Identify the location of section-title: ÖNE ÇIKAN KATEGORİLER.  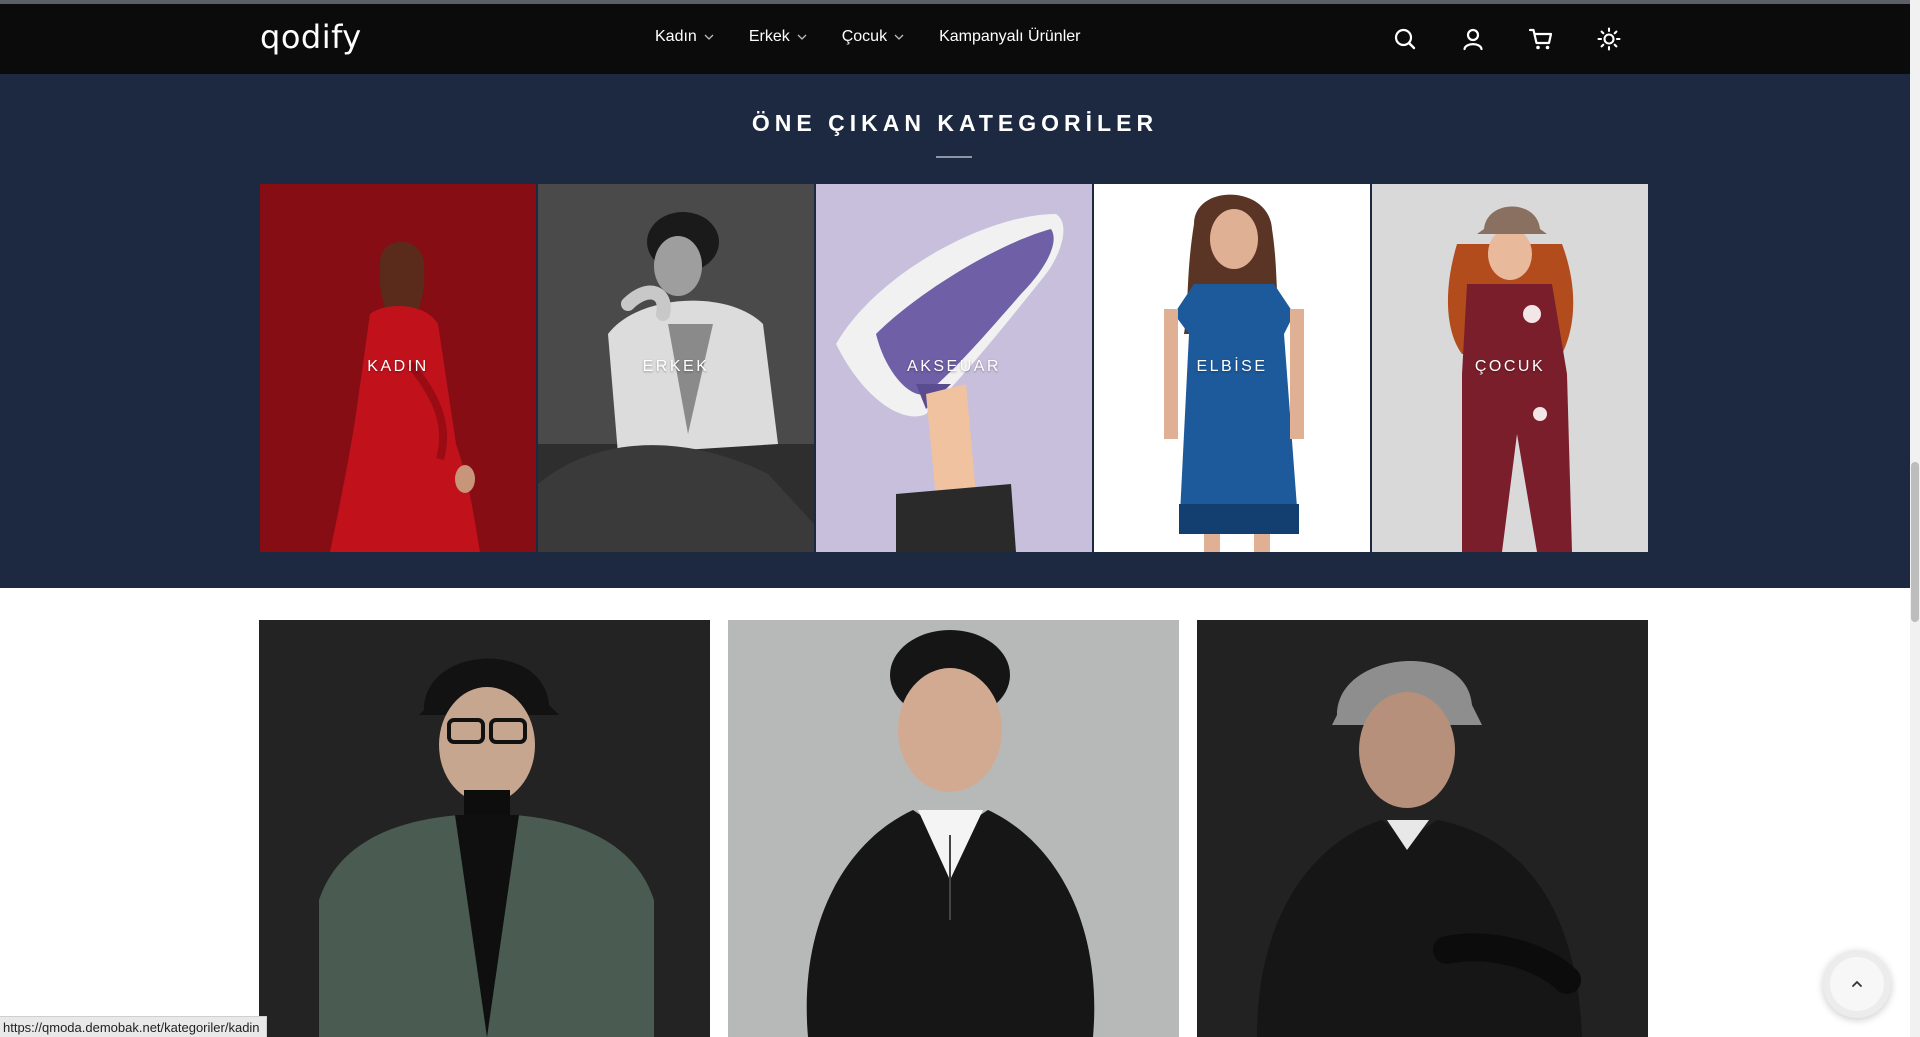
(955, 123).